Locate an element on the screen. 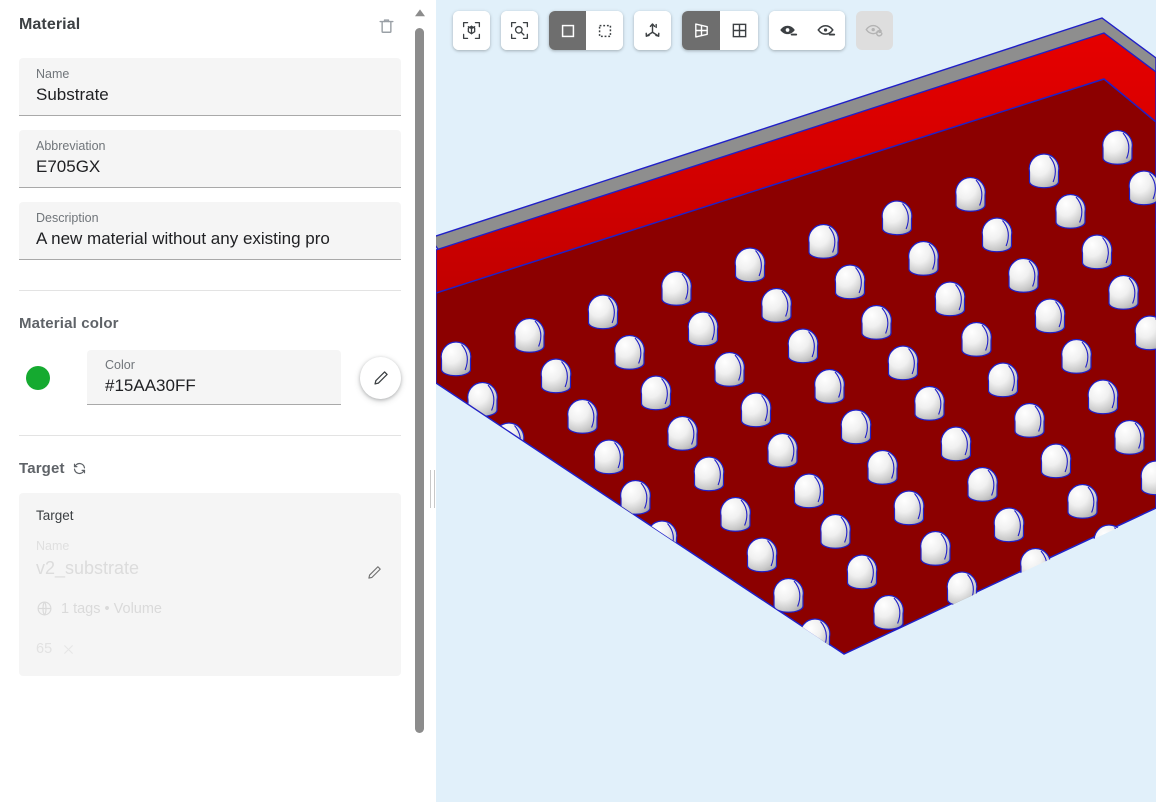 The width and height of the screenshot is (1156, 802). edit-color-button is located at coordinates (380, 377).